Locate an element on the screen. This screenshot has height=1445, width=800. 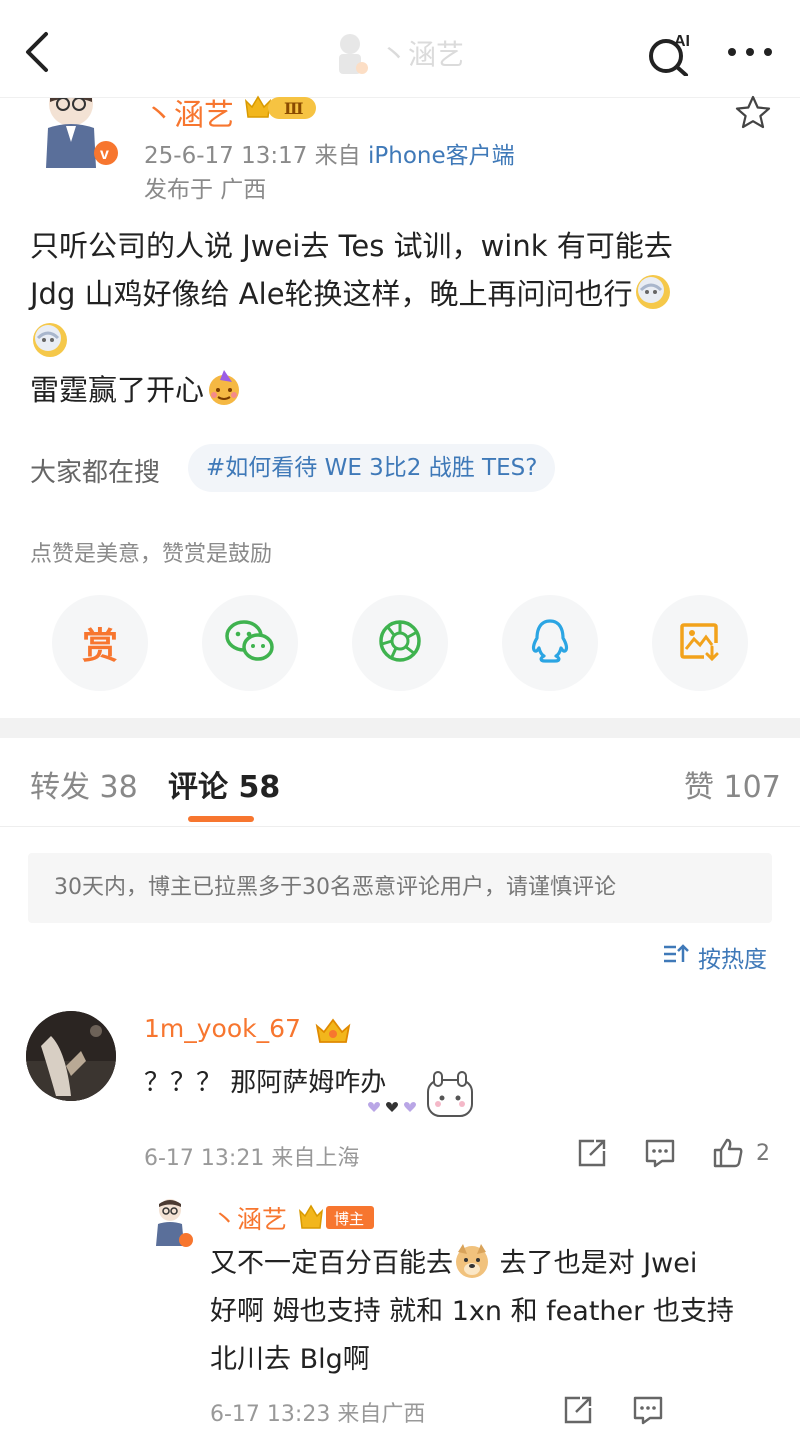
svg-text: Ⅲ is located at coordinates (293, 108).